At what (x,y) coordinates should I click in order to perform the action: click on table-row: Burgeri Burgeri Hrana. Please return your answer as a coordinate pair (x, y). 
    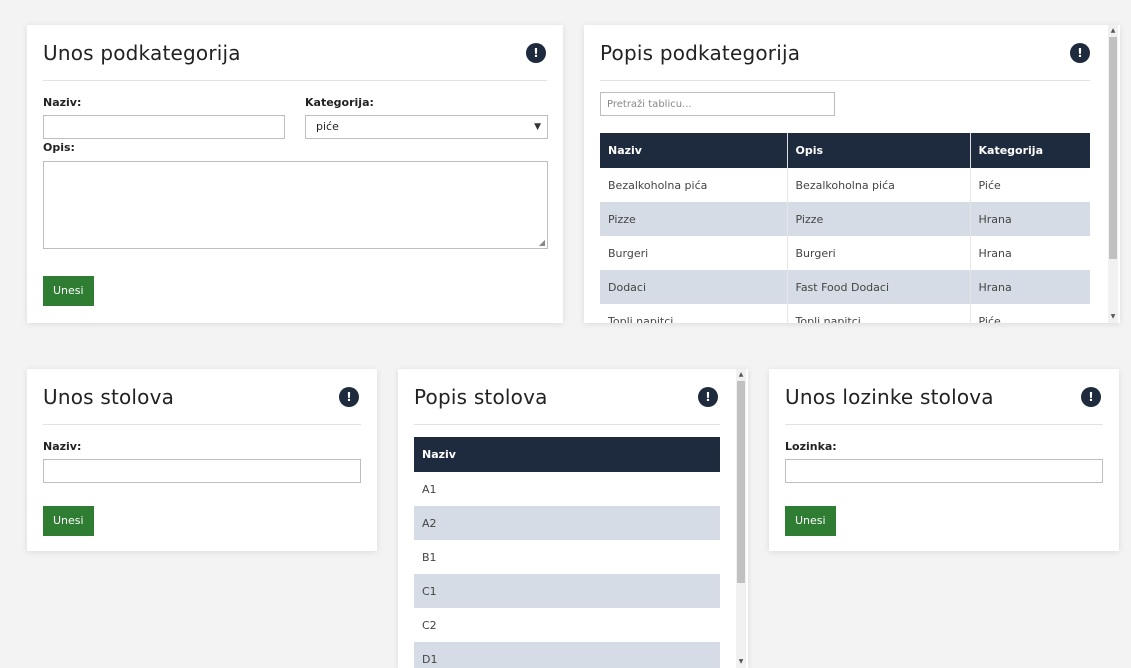
    Looking at the image, I should click on (845, 253).